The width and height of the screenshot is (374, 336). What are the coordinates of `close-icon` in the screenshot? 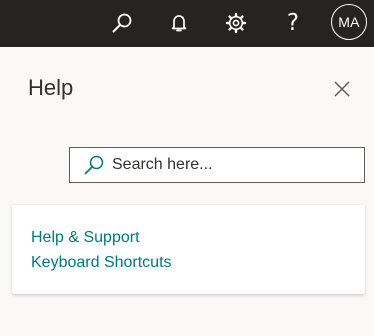 It's located at (342, 89).